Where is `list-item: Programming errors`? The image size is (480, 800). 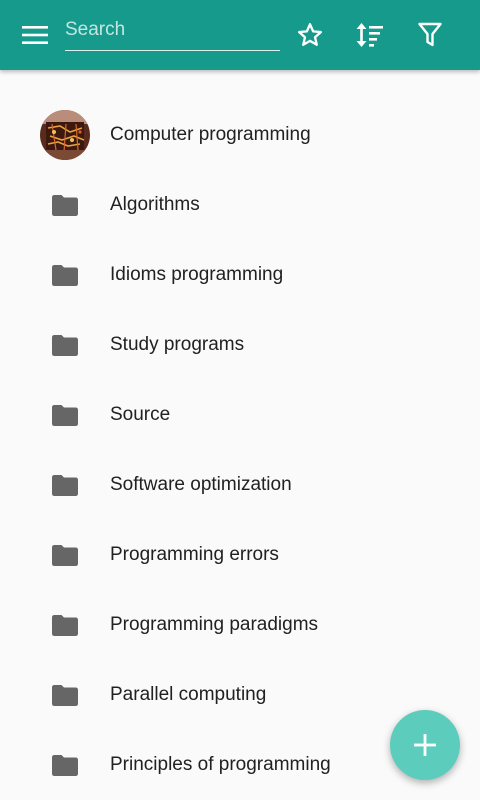 list-item: Programming errors is located at coordinates (240, 555).